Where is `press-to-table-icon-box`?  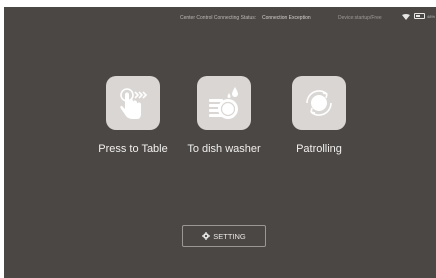
press-to-table-icon-box is located at coordinates (133, 103).